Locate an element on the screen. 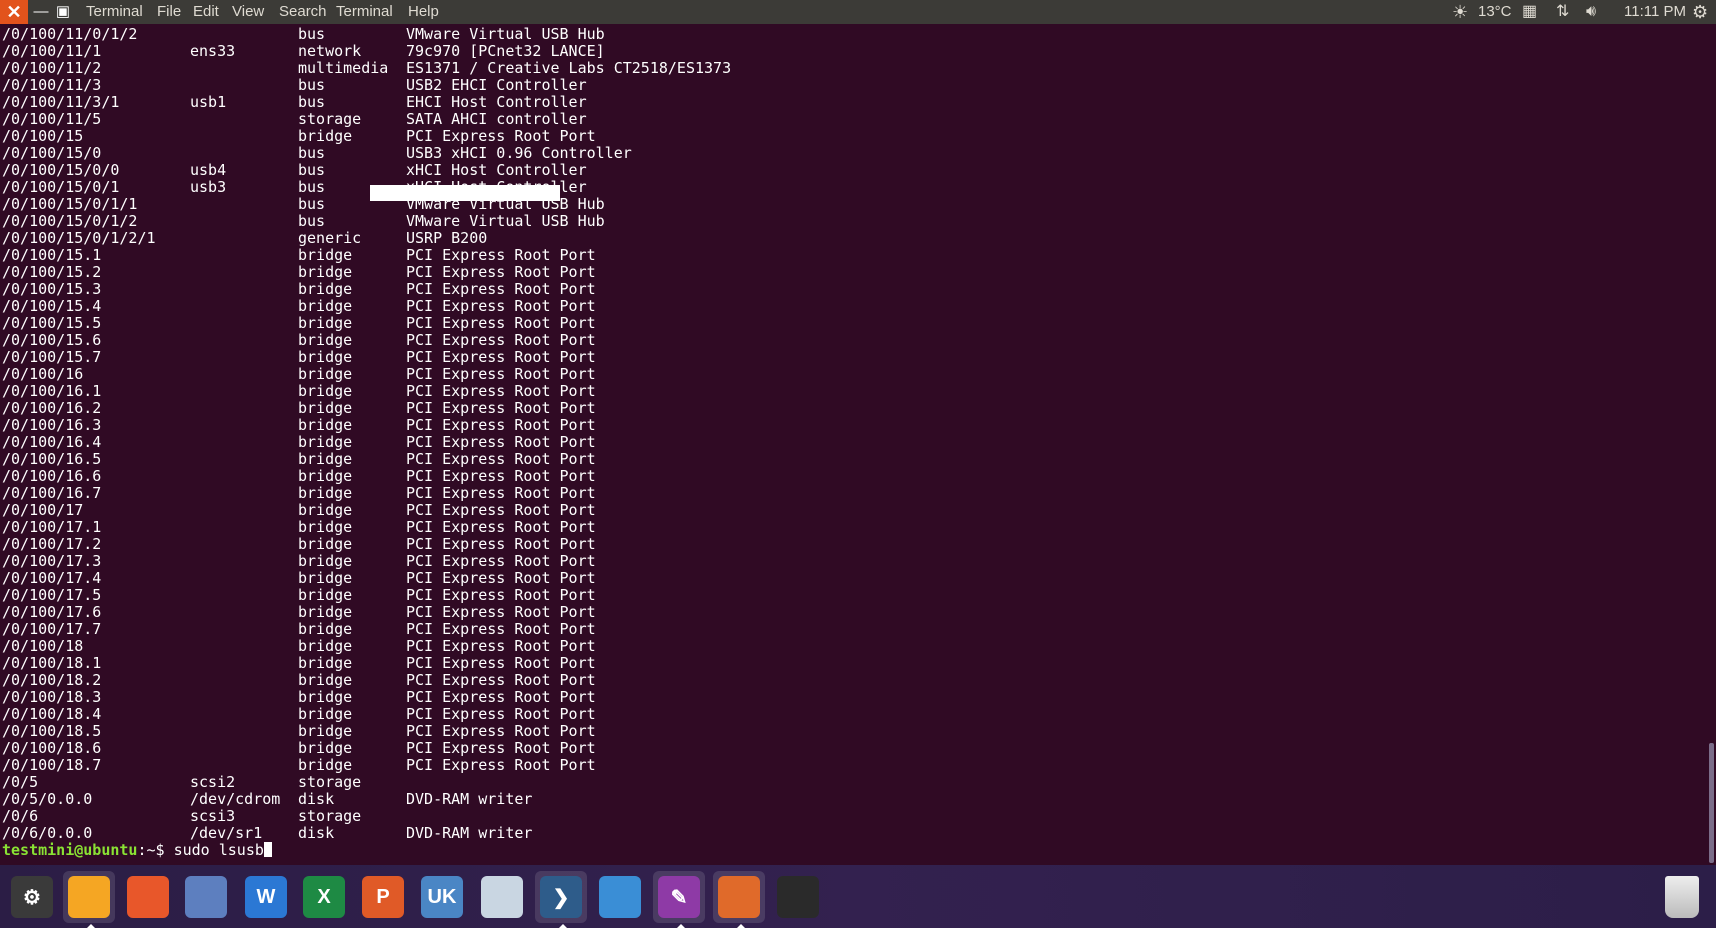 This screenshot has height=928, width=1716. close-window-button: ✕ is located at coordinates (14, 12).